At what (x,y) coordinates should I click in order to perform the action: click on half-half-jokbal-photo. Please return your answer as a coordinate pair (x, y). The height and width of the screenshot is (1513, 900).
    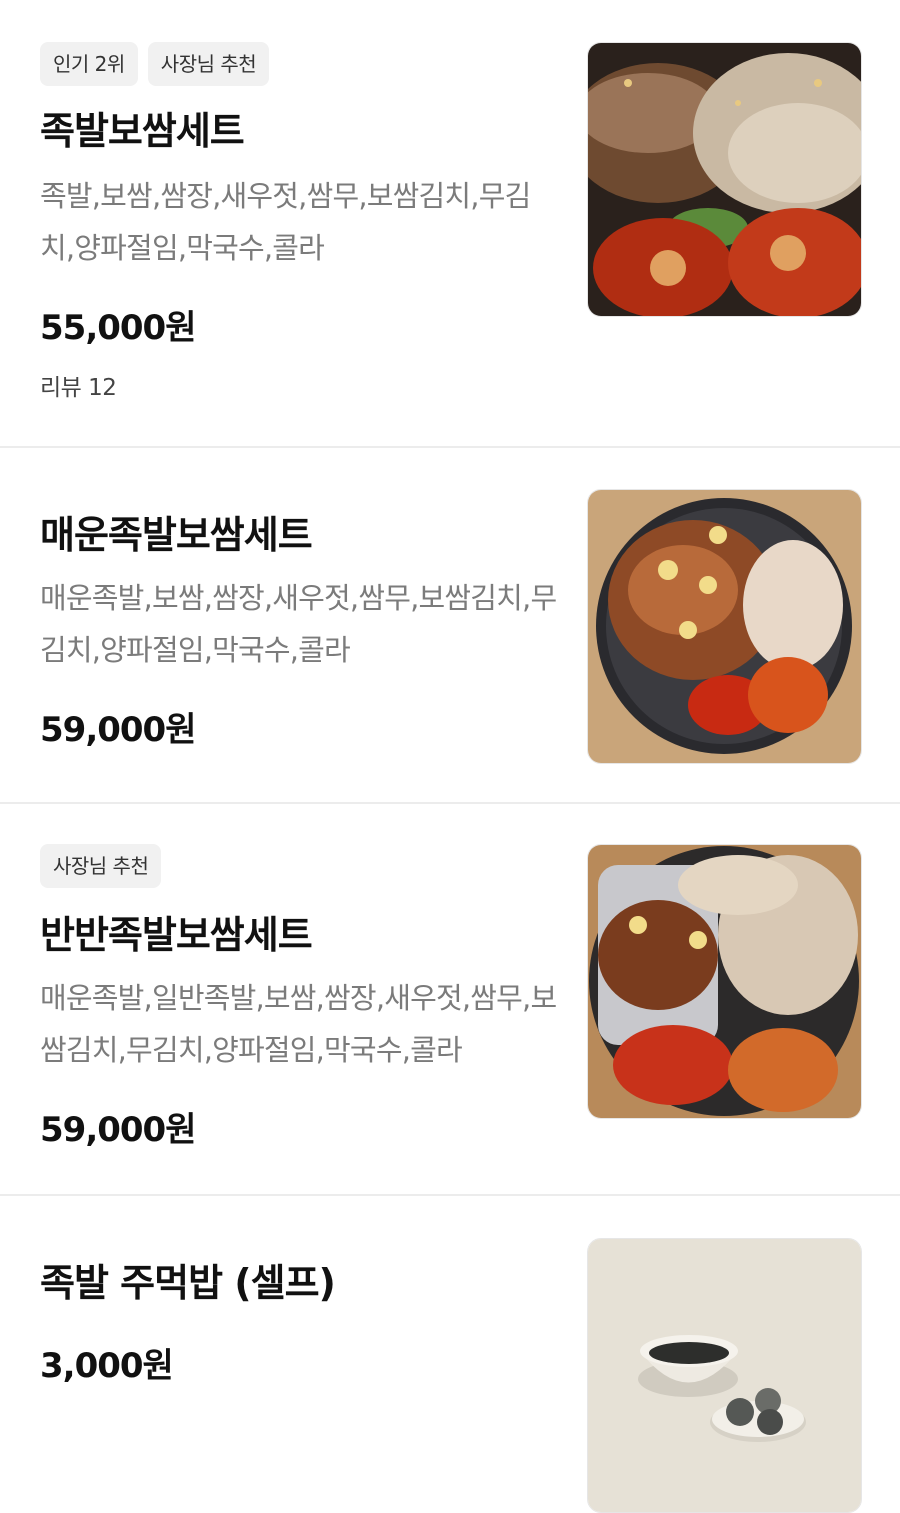
    Looking at the image, I should click on (724, 981).